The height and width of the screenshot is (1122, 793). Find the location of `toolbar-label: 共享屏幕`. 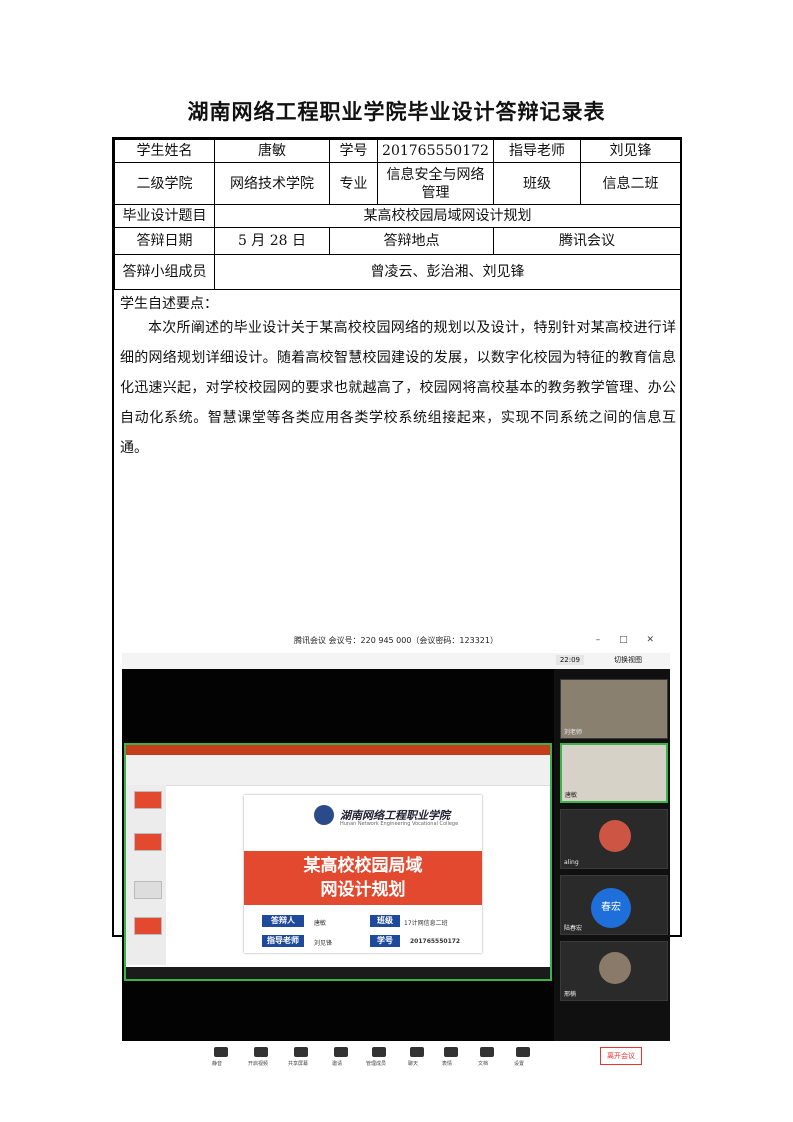

toolbar-label: 共享屏幕 is located at coordinates (298, 1064).